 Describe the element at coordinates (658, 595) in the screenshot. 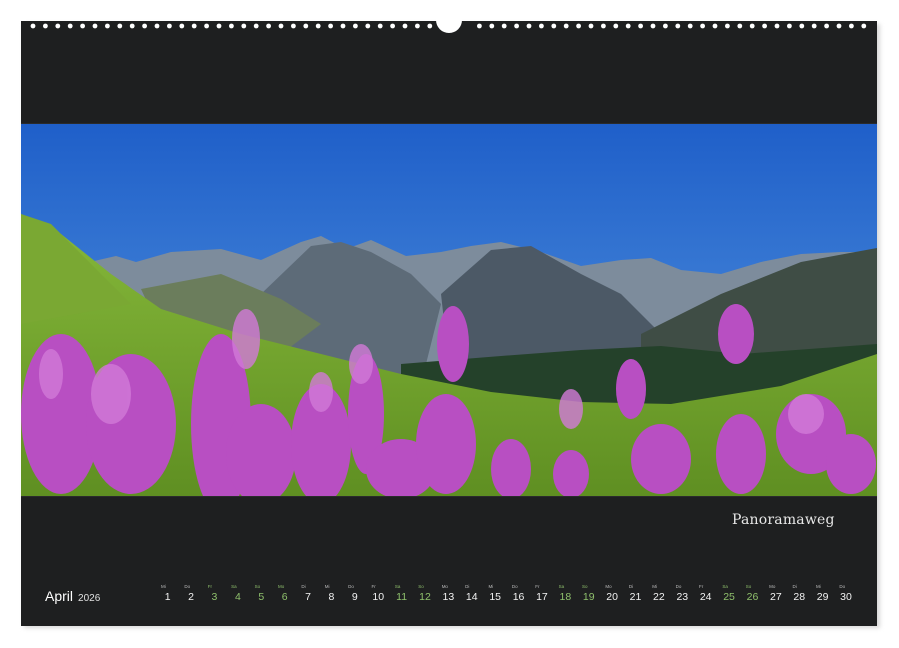

I see `calendar-day: Mi 22` at that location.